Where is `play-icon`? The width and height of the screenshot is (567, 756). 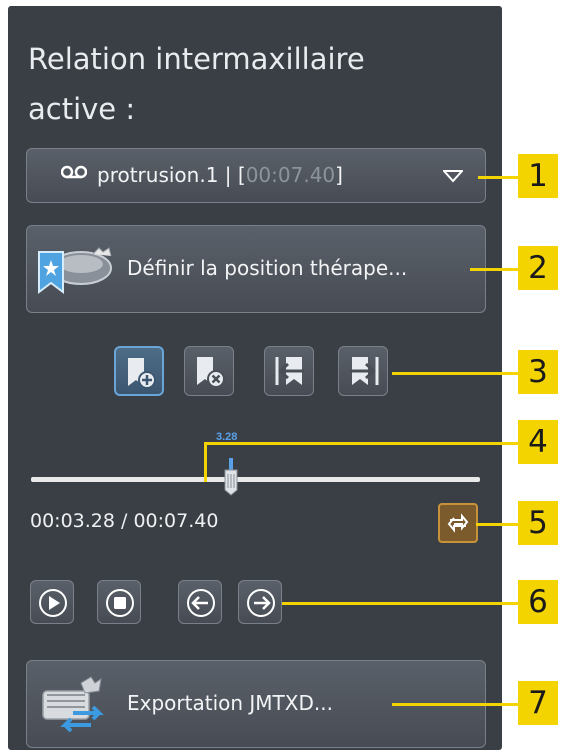 play-icon is located at coordinates (53, 603).